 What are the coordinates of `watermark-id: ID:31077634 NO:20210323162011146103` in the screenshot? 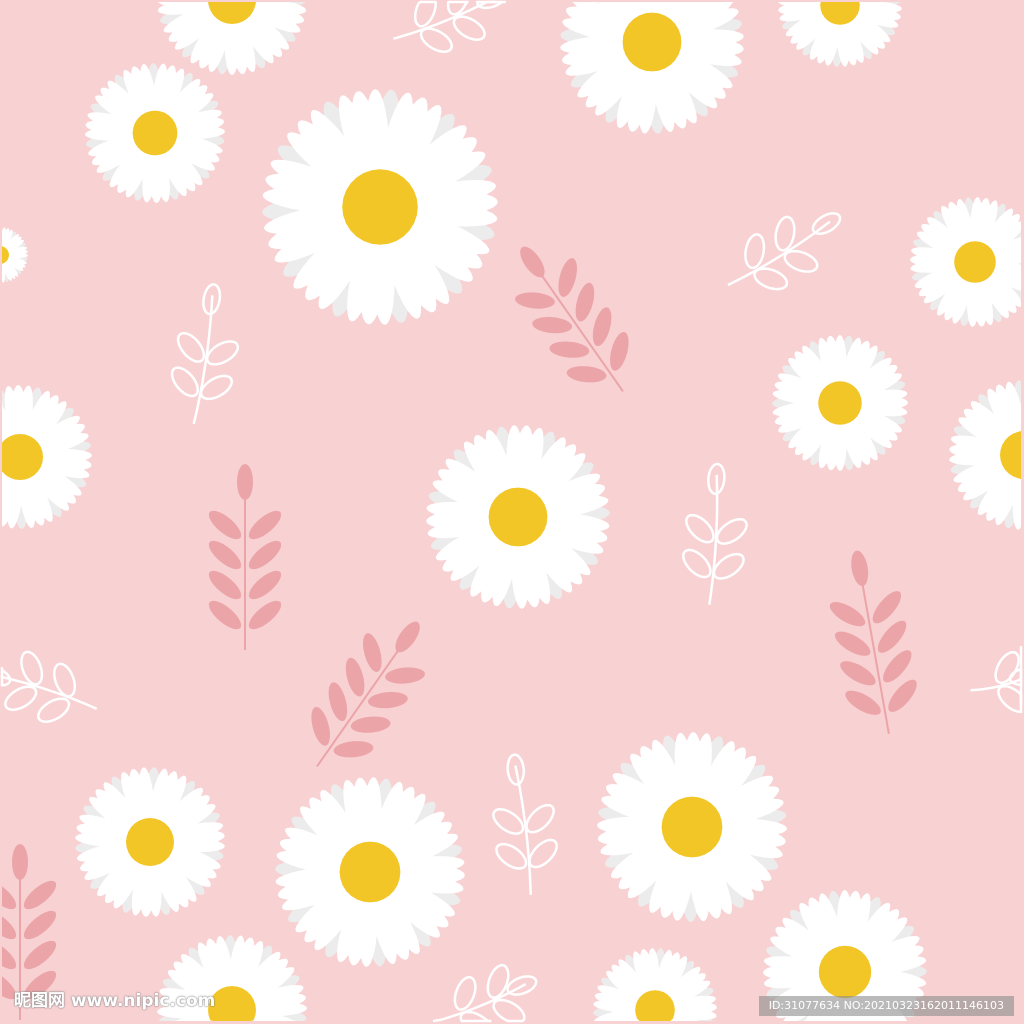 It's located at (886, 1006).